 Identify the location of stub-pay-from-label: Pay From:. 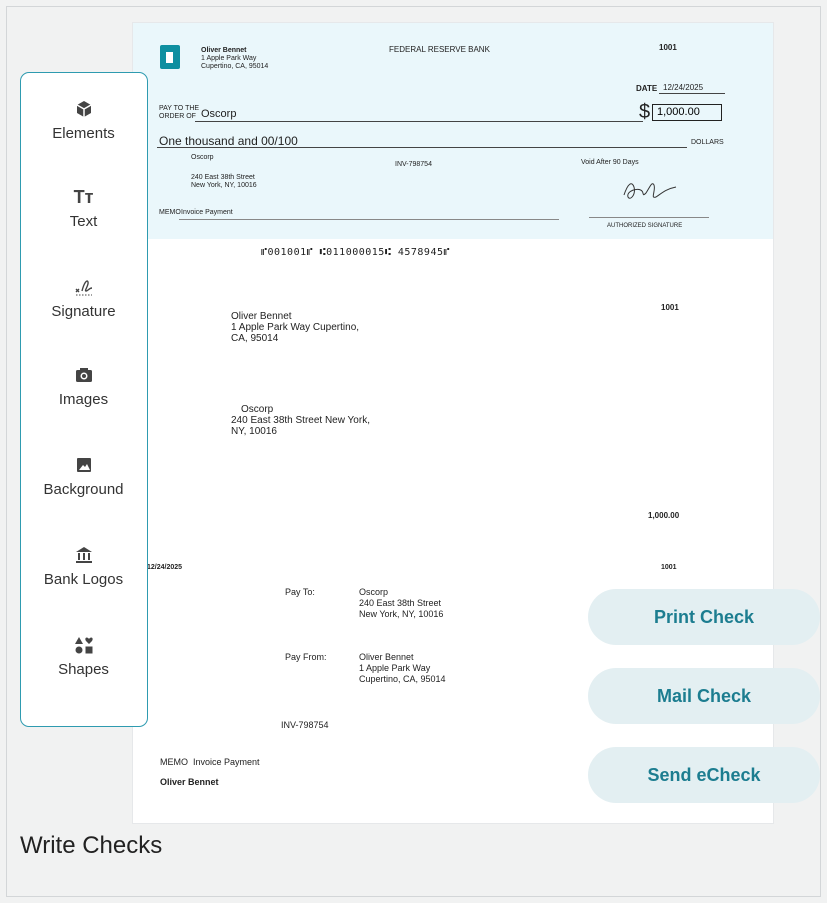
(306, 657).